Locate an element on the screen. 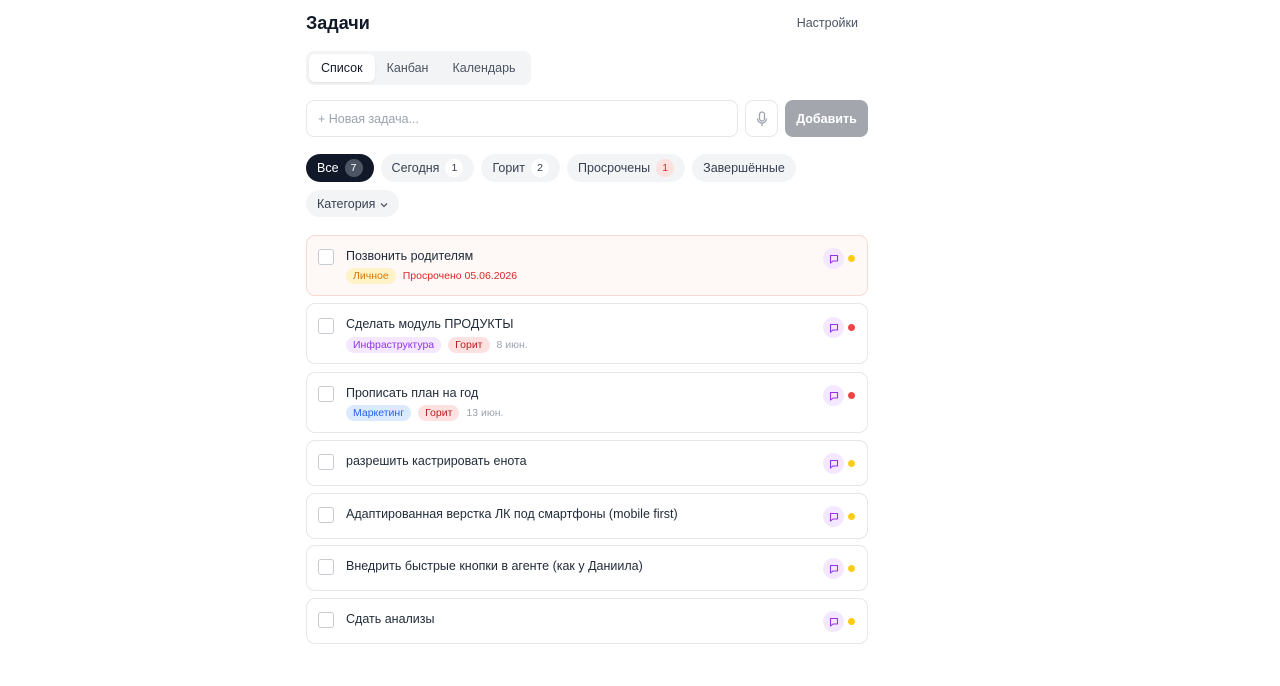  filter-completed: Завершённые is located at coordinates (744, 168).